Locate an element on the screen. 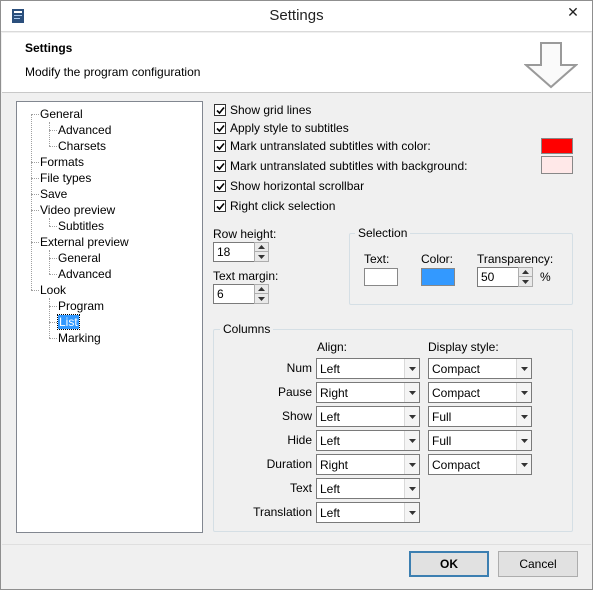 This screenshot has height=590, width=593. display-select-num: Compact is located at coordinates (480, 368).